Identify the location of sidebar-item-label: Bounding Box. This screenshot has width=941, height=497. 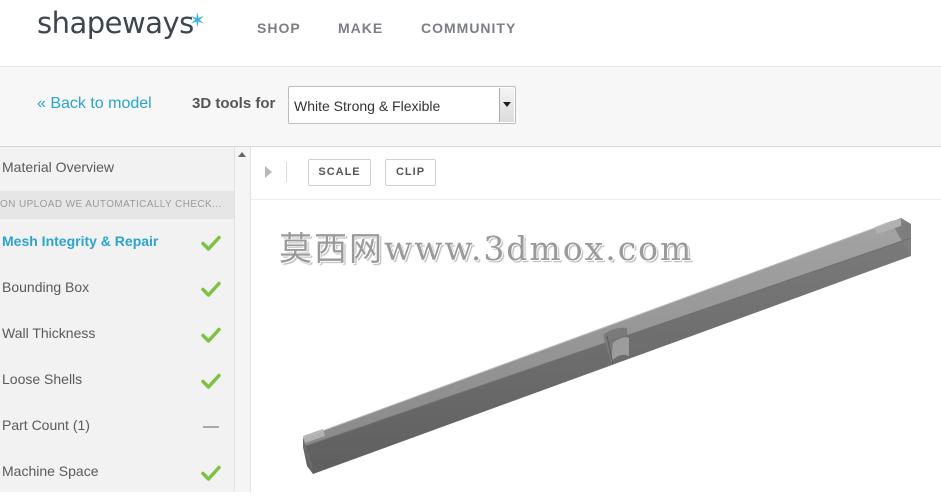
(46, 287).